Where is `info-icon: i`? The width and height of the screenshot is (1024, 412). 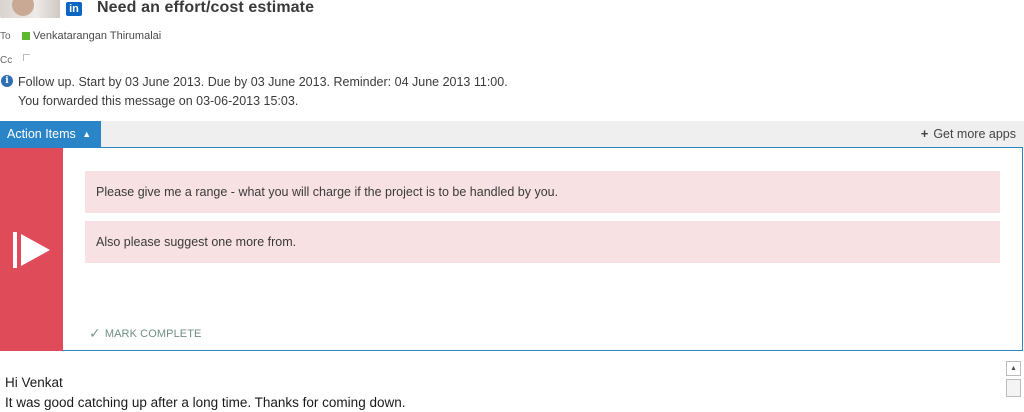 info-icon: i is located at coordinates (7, 81).